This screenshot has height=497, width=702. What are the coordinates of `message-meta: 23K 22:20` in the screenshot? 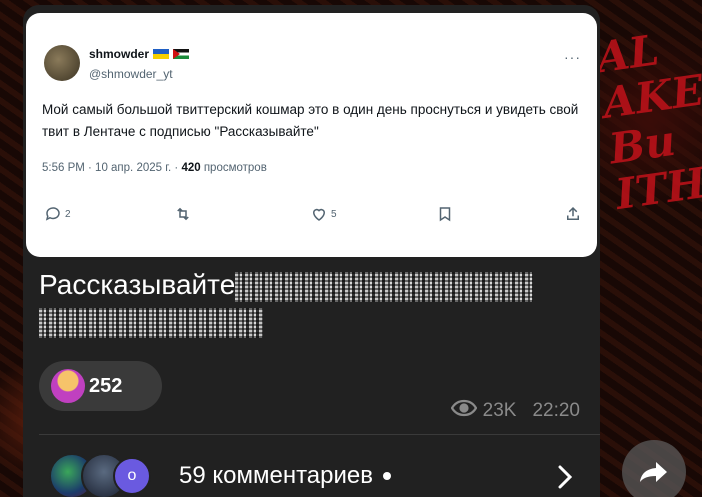 It's located at (515, 411).